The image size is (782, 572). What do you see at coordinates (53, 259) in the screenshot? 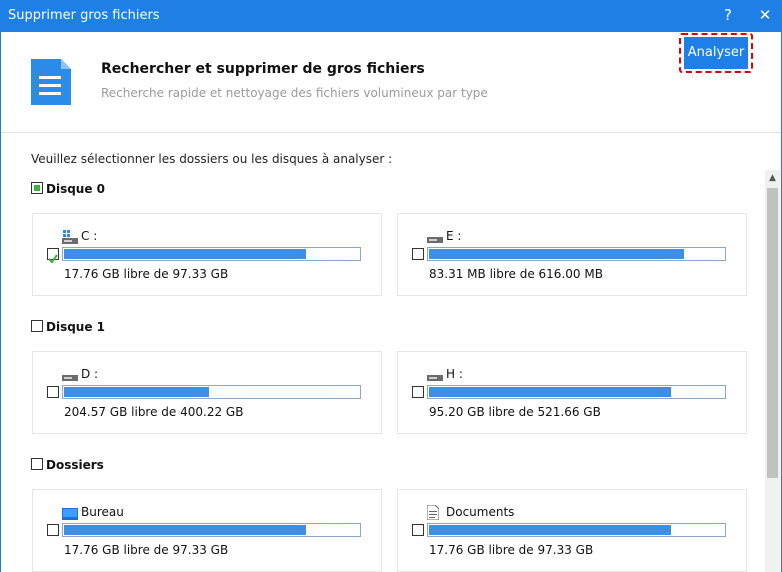
I see `checkmark-icon` at bounding box center [53, 259].